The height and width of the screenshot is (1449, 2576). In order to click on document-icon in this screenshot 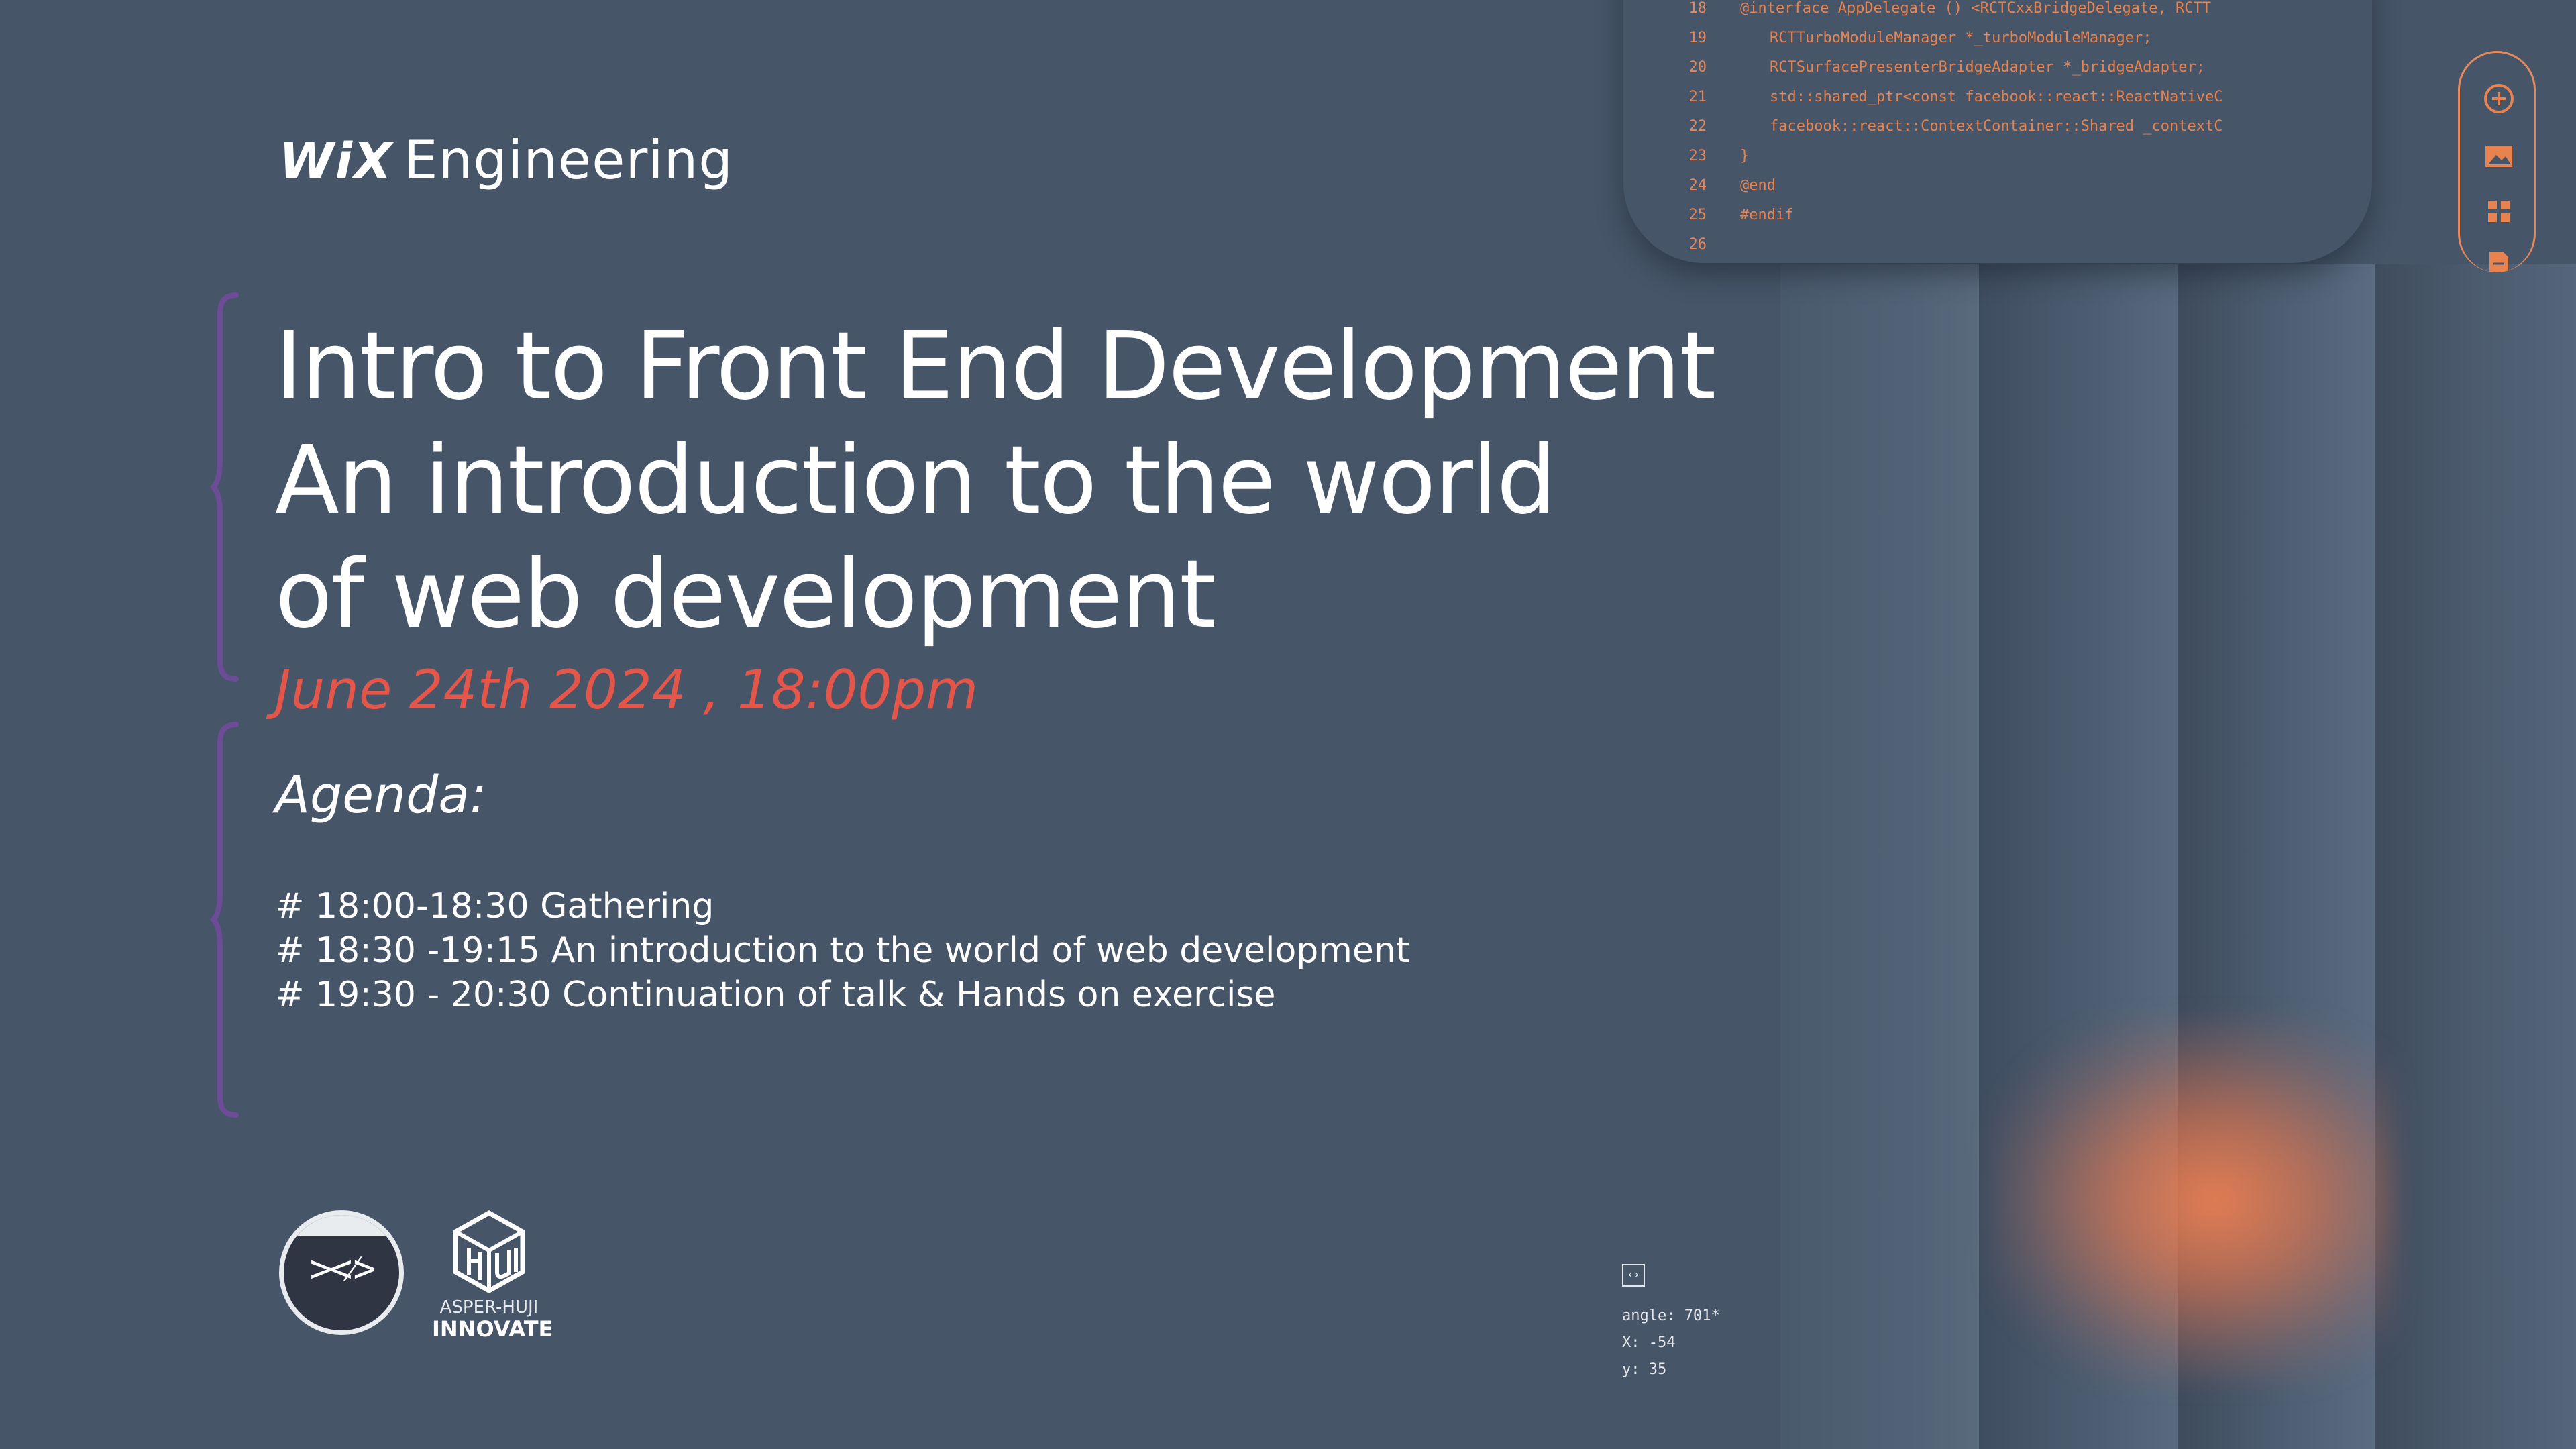, I will do `click(2499, 260)`.